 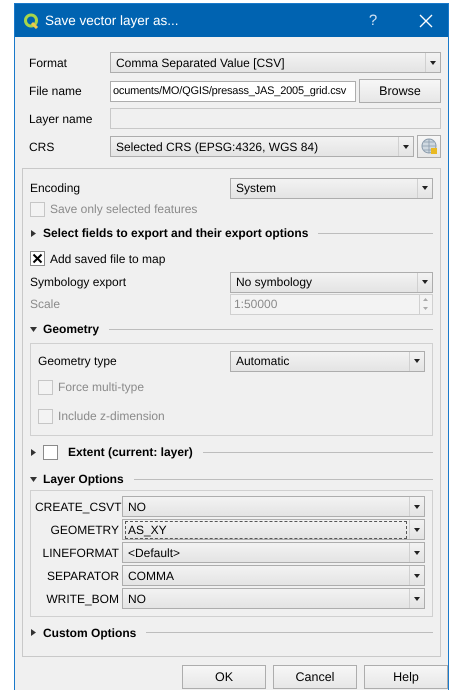 What do you see at coordinates (273, 553) in the screenshot?
I see `option-dropdown: <Default>` at bounding box center [273, 553].